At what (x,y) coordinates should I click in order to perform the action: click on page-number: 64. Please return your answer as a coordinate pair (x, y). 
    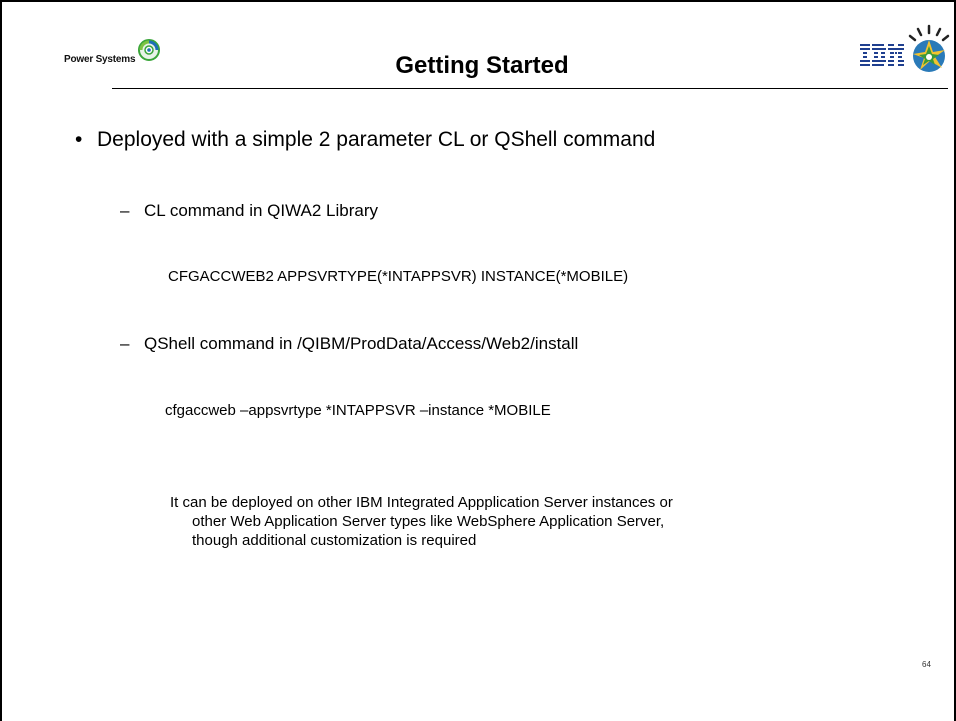
    Looking at the image, I should click on (926, 664).